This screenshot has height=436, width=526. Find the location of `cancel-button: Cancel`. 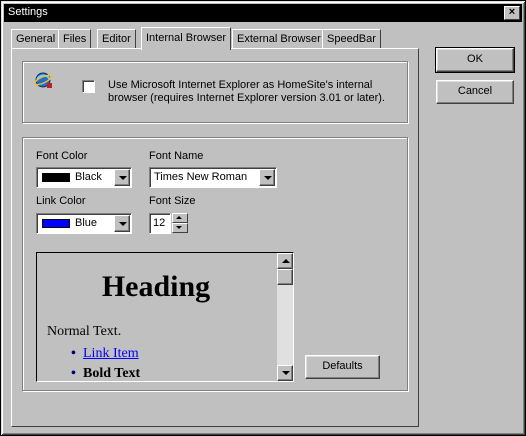

cancel-button: Cancel is located at coordinates (475, 92).